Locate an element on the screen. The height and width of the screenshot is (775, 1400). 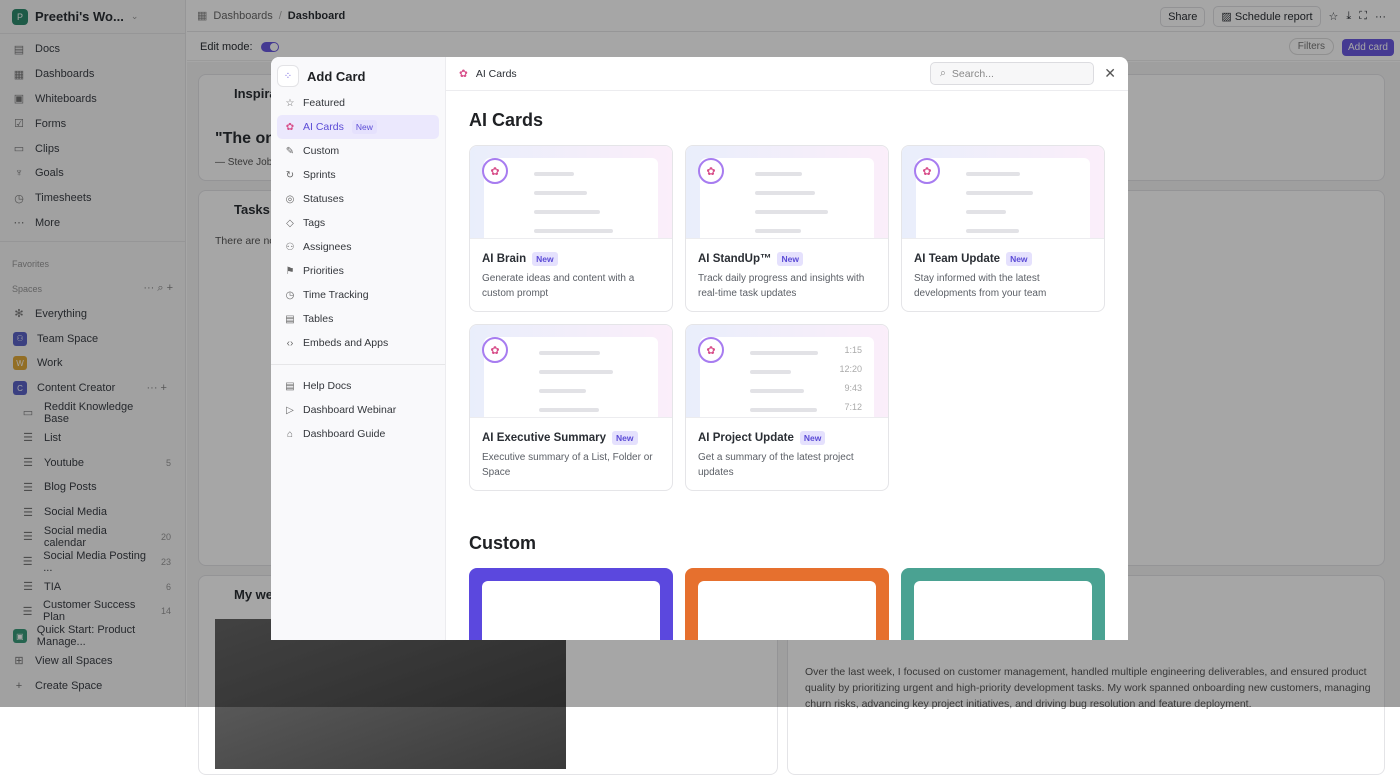
close-icon: ✕ is located at coordinates (1110, 73).